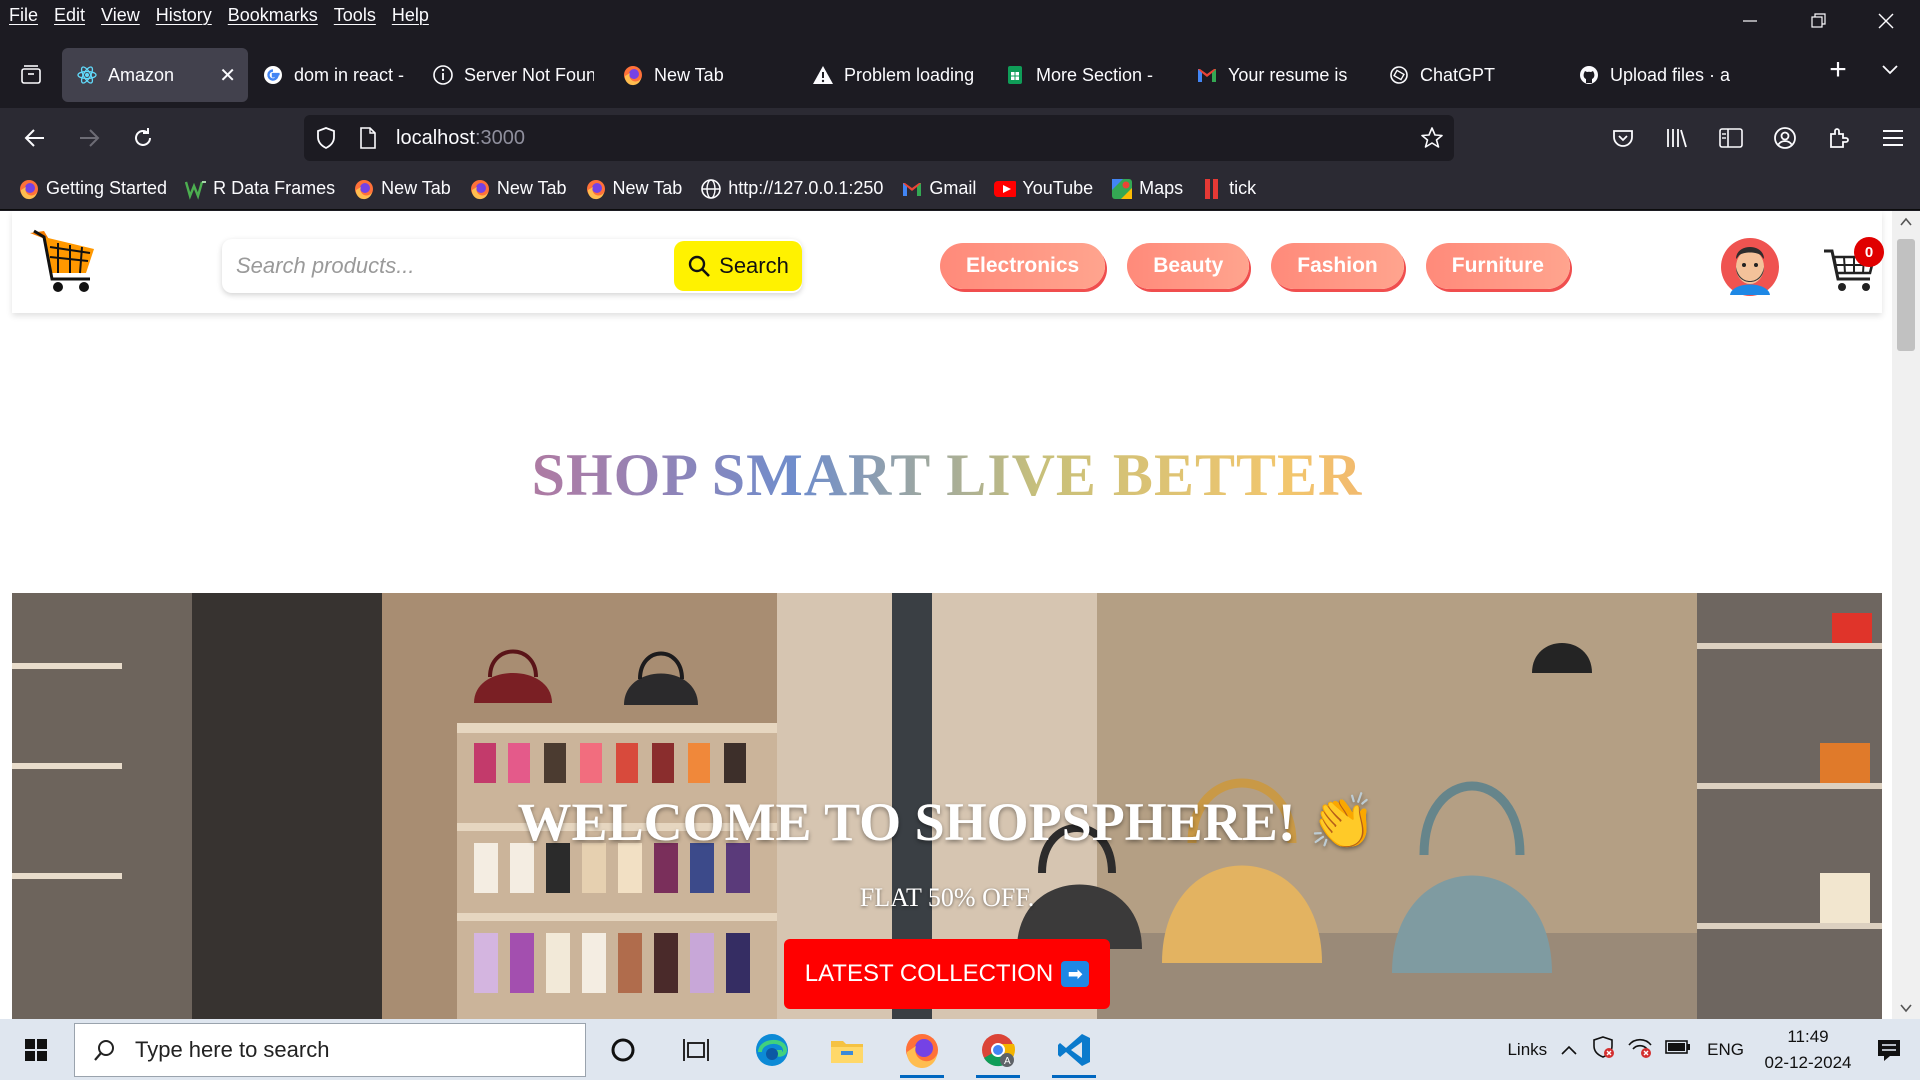 This screenshot has height=1080, width=1920. What do you see at coordinates (633, 189) in the screenshot?
I see `bookmark-new-tab-3: New Tab` at bounding box center [633, 189].